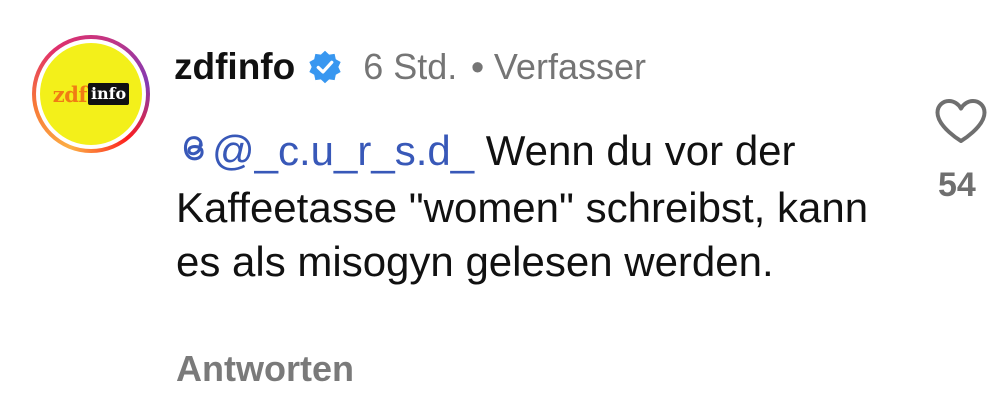 This screenshot has width=1000, height=403. Describe the element at coordinates (108, 94) in the screenshot. I see `logo-info-text: info` at that location.